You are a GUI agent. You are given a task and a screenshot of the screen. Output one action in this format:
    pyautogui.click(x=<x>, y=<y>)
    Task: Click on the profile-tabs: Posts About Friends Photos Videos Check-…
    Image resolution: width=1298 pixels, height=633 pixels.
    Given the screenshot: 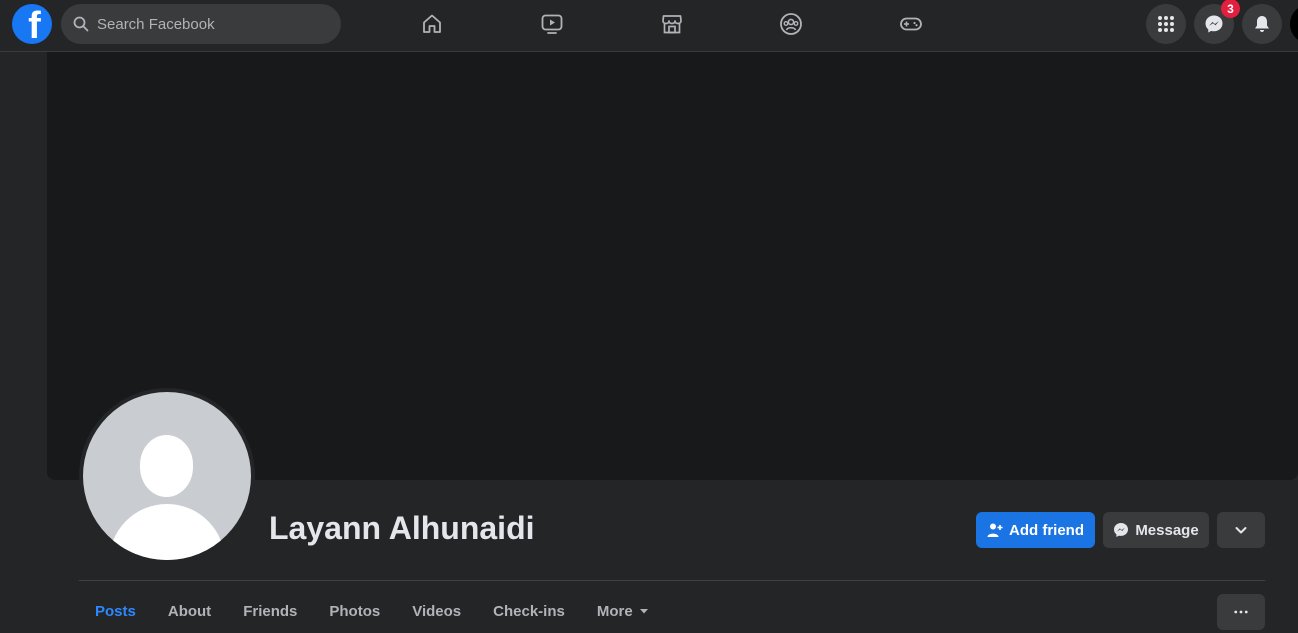 What is the action you would take?
    pyautogui.click(x=372, y=611)
    